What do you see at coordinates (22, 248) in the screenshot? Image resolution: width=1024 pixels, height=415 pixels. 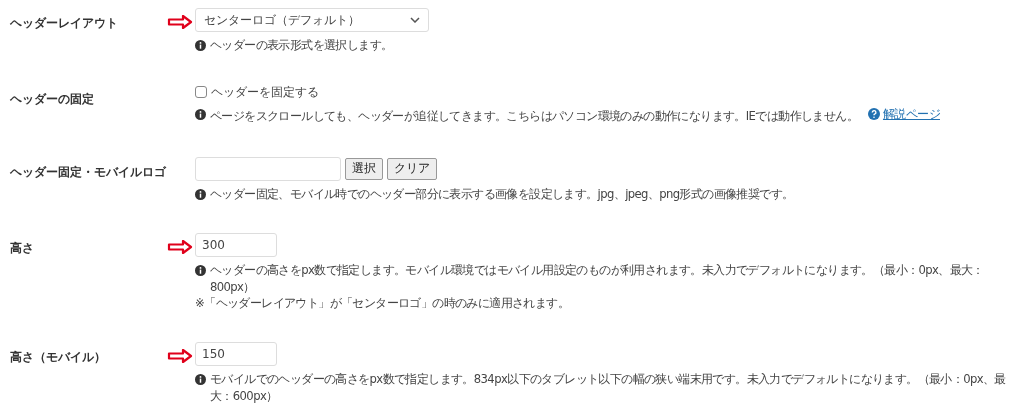 I see `field-label: 高さ` at bounding box center [22, 248].